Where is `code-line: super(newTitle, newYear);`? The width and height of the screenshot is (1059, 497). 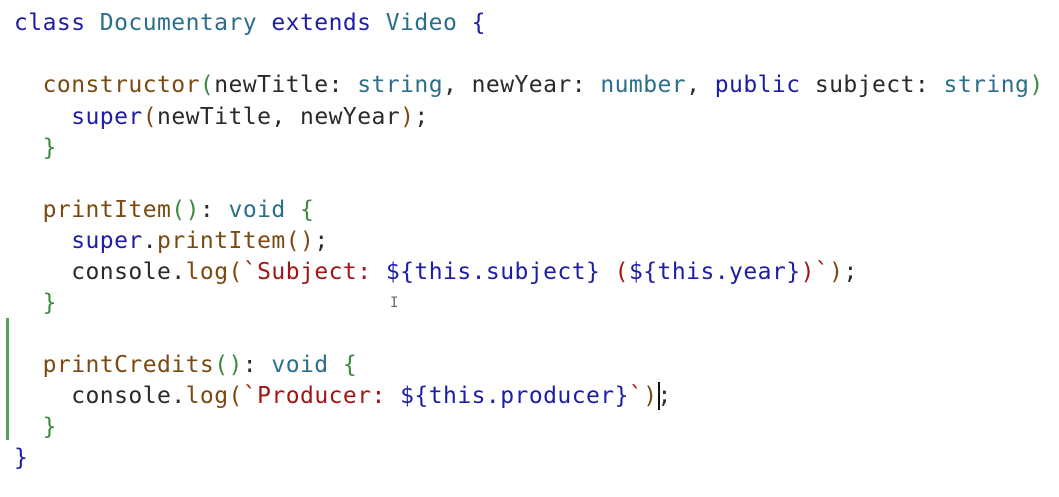
code-line: super(newTitle, newYear); is located at coordinates (221, 117).